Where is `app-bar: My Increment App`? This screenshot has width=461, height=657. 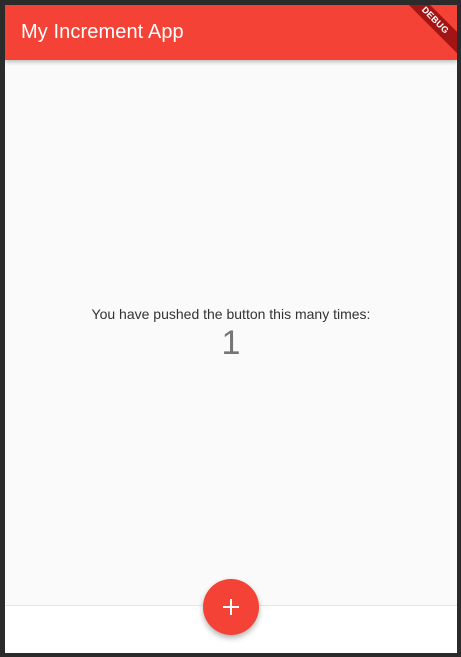 app-bar: My Increment App is located at coordinates (231, 32).